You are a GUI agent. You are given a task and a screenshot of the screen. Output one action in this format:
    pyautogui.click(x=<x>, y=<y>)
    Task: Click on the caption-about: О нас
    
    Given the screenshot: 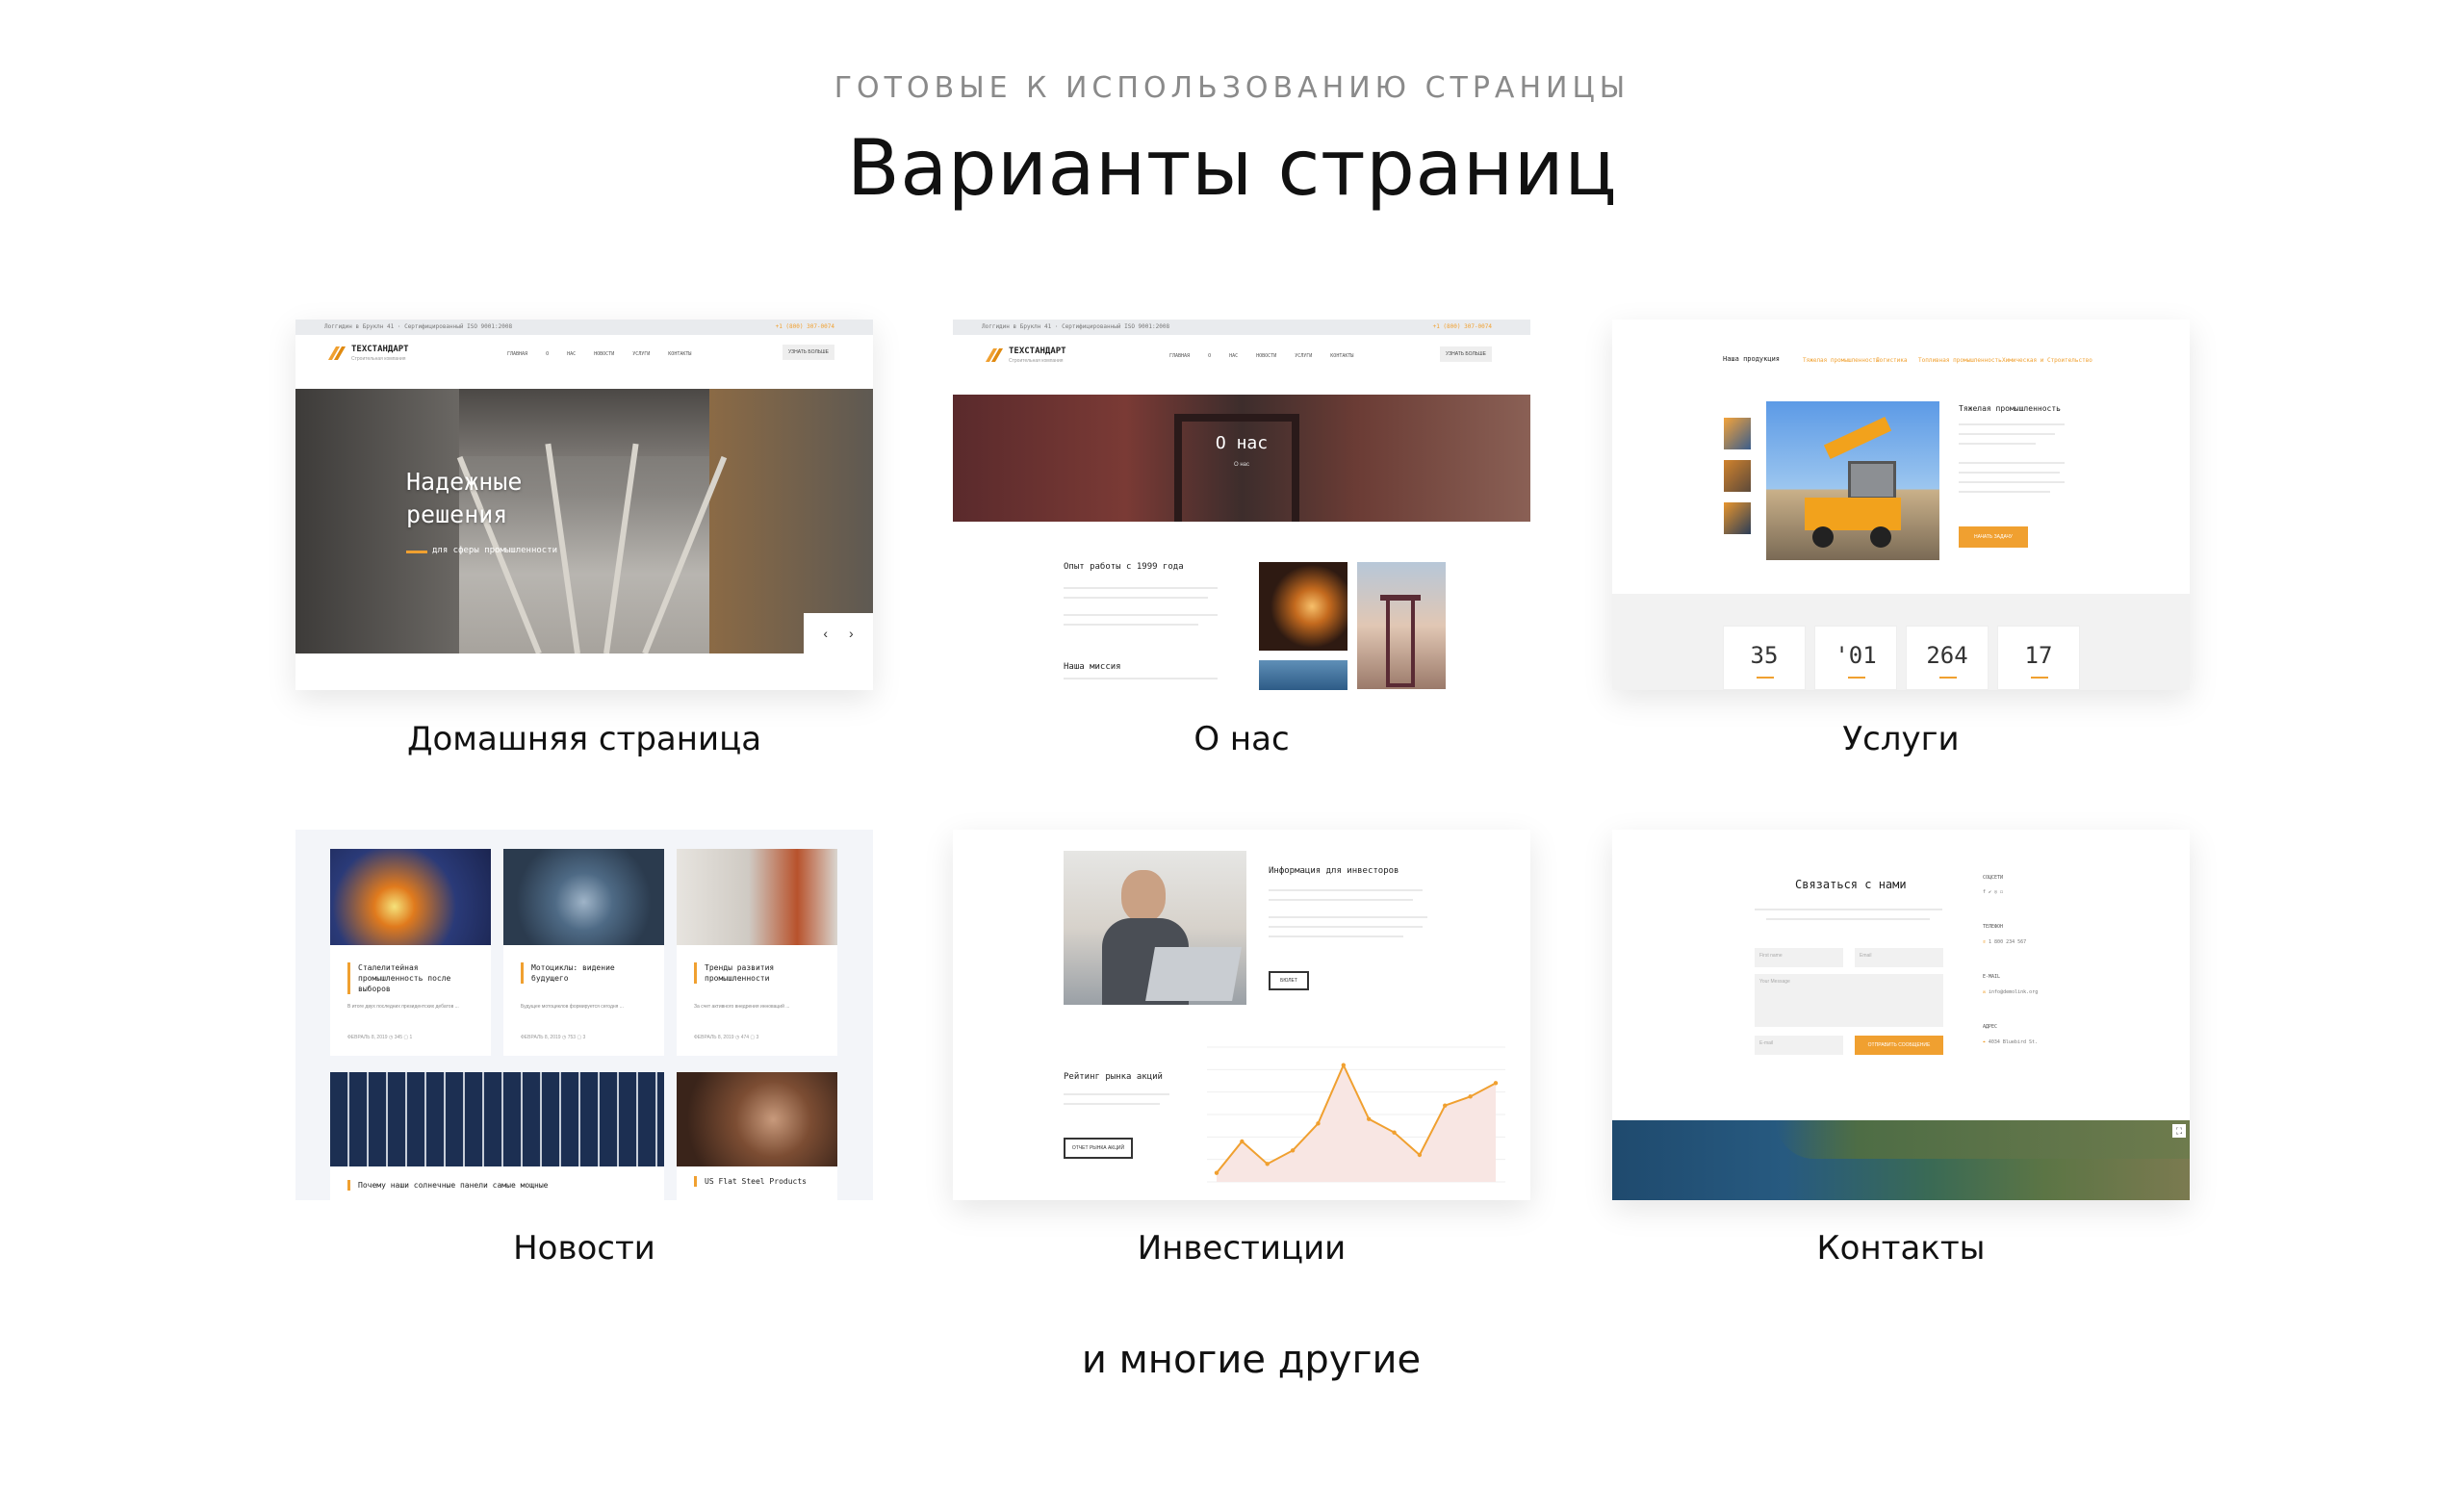 What is the action you would take?
    pyautogui.click(x=1242, y=739)
    